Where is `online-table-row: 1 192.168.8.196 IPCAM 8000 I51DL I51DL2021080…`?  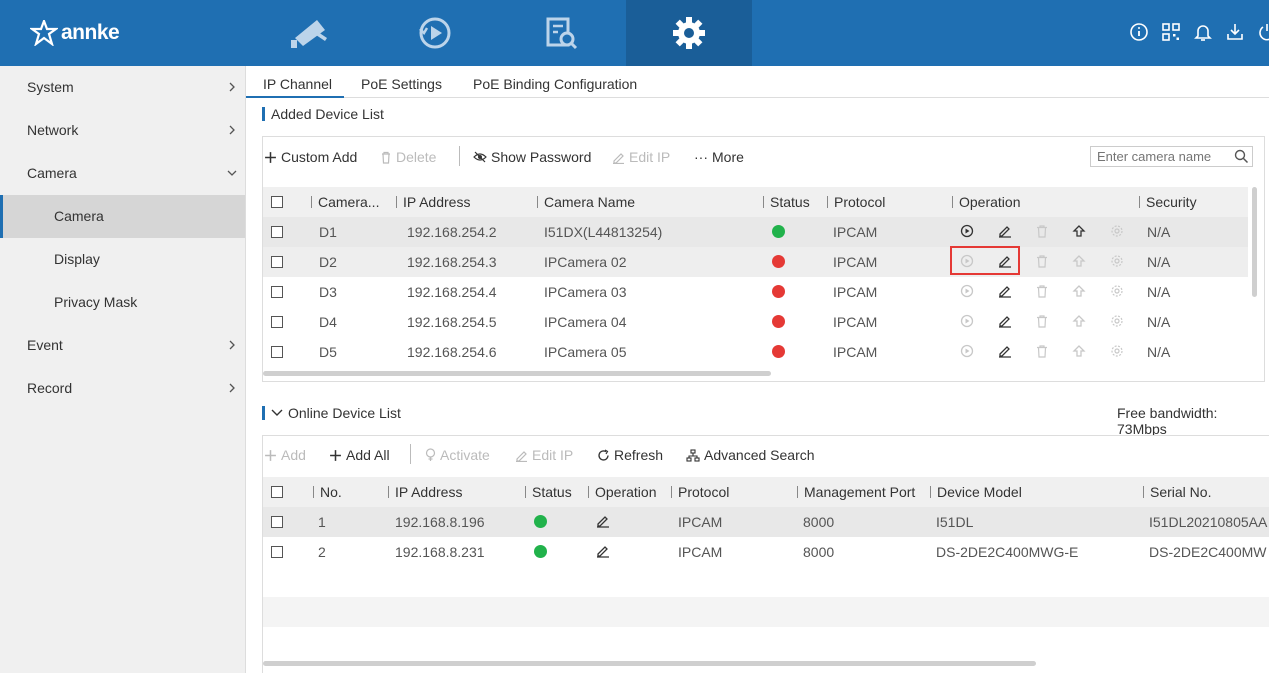
online-table-row: 1 192.168.8.196 IPCAM 8000 I51DL I51DL2021080… is located at coordinates (766, 522).